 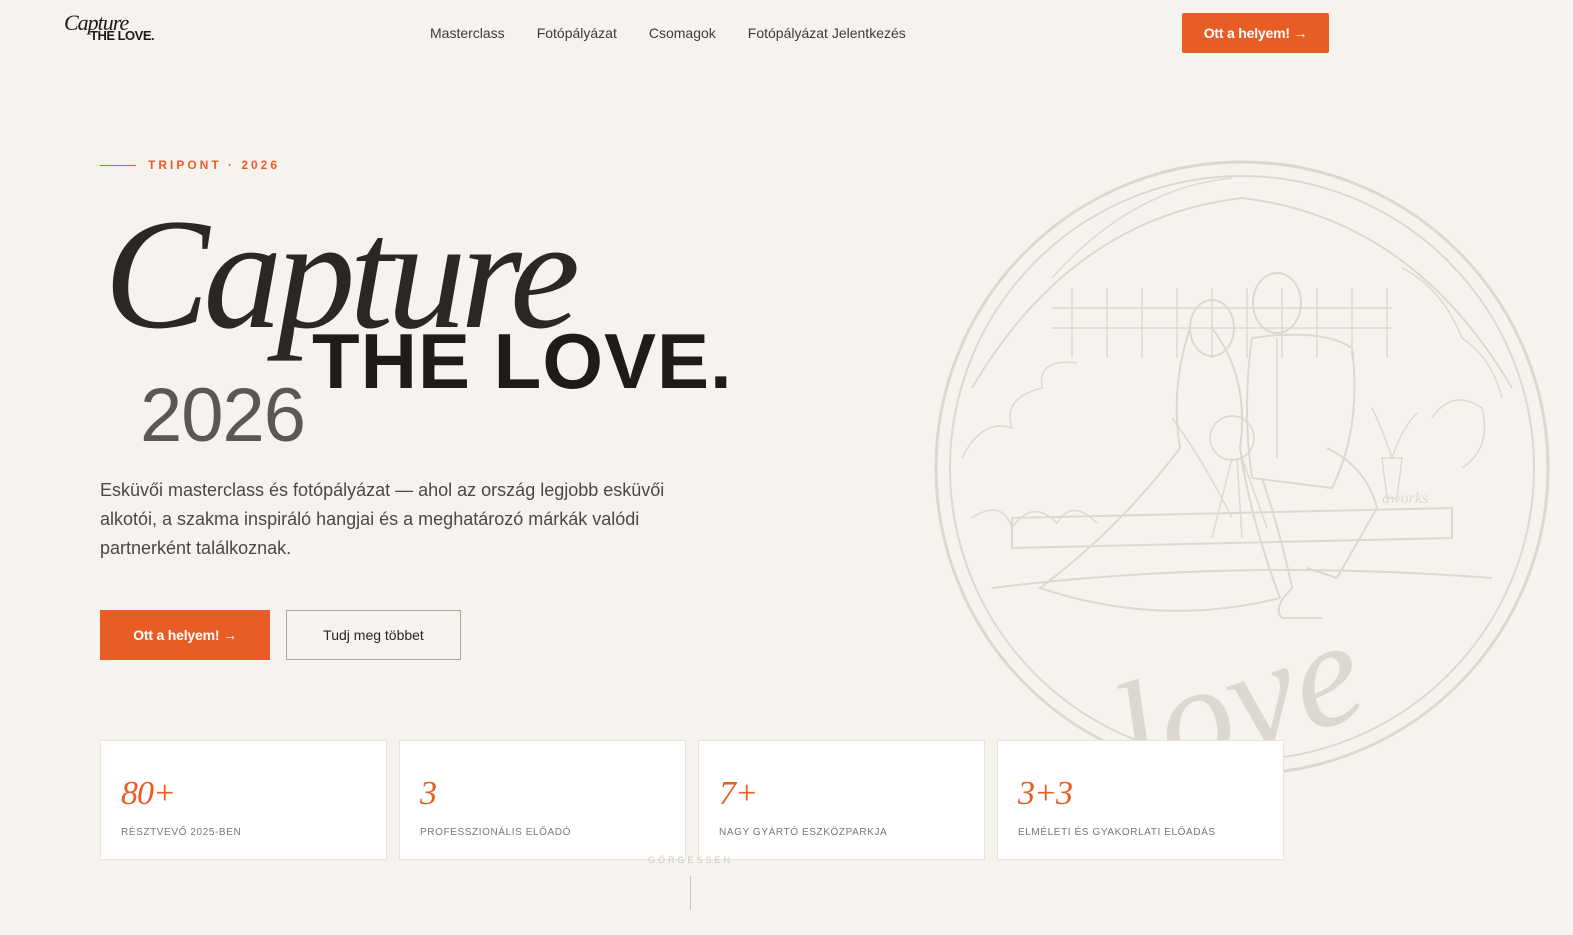 I want to click on stat-label: PROFESSZIONÁLIS ELŐADÓ, so click(x=496, y=832).